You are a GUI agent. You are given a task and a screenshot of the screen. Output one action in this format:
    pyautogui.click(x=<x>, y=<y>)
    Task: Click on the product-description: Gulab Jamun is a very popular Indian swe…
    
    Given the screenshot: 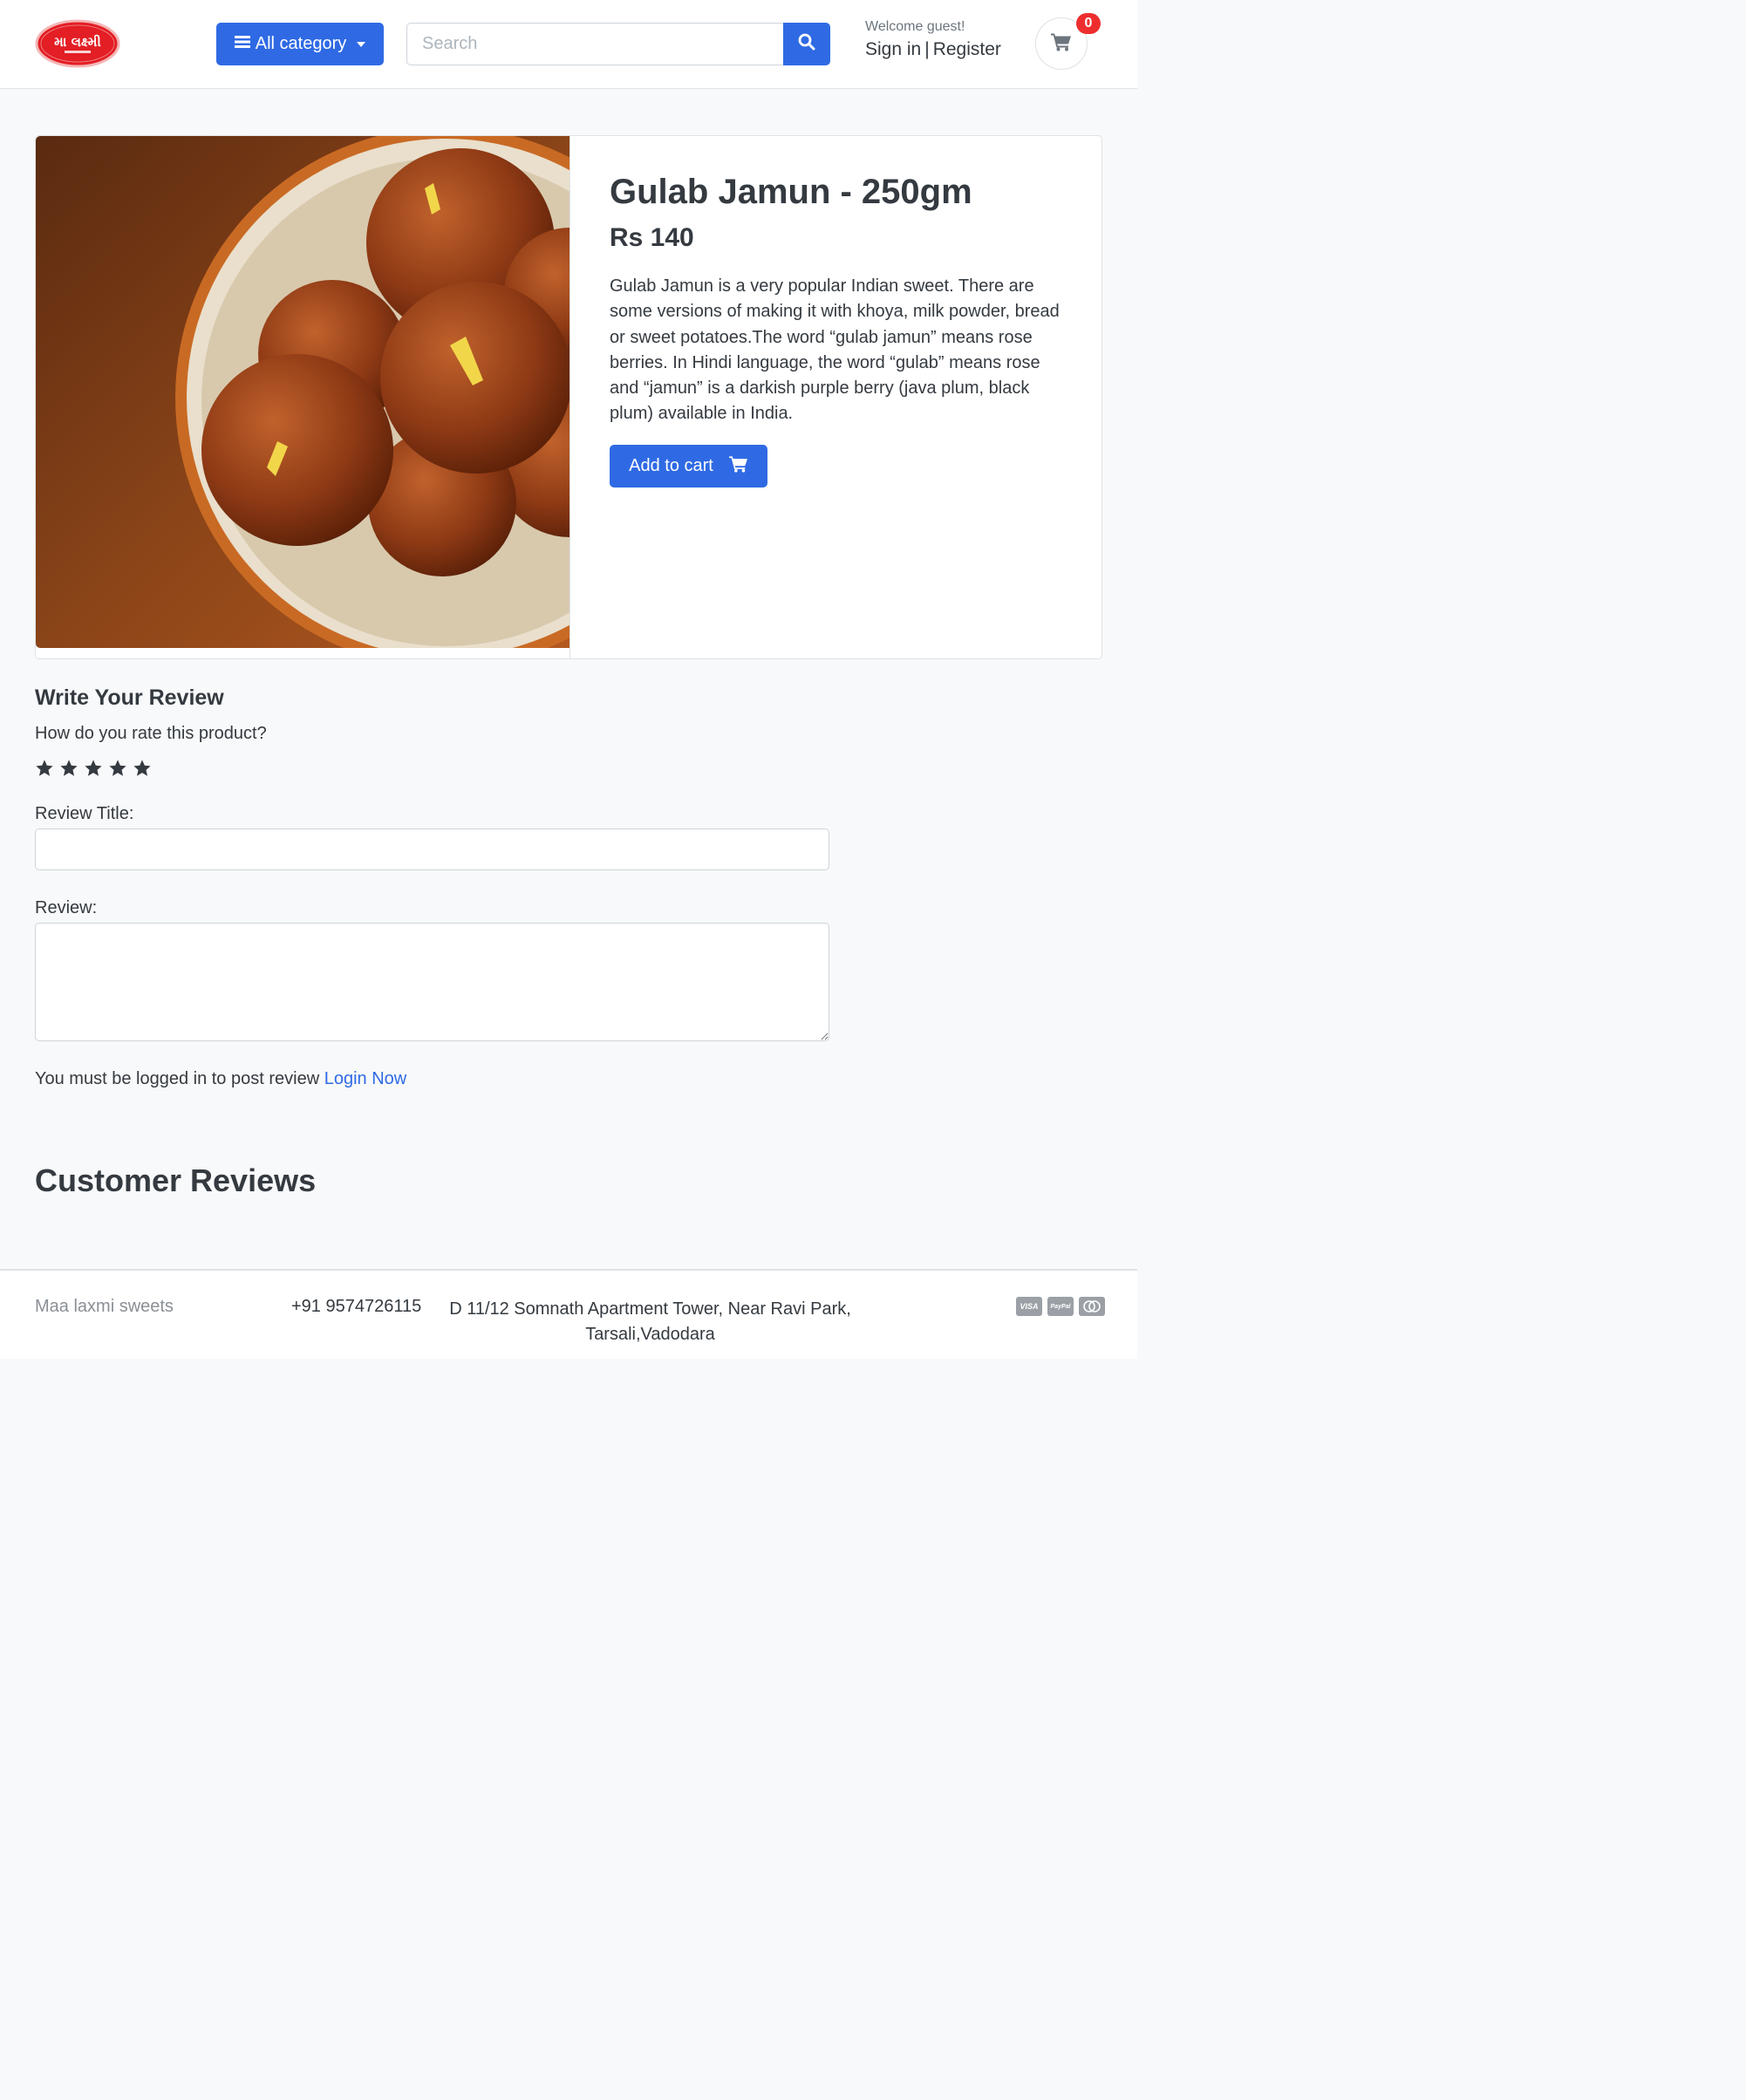 What is the action you would take?
    pyautogui.click(x=835, y=350)
    